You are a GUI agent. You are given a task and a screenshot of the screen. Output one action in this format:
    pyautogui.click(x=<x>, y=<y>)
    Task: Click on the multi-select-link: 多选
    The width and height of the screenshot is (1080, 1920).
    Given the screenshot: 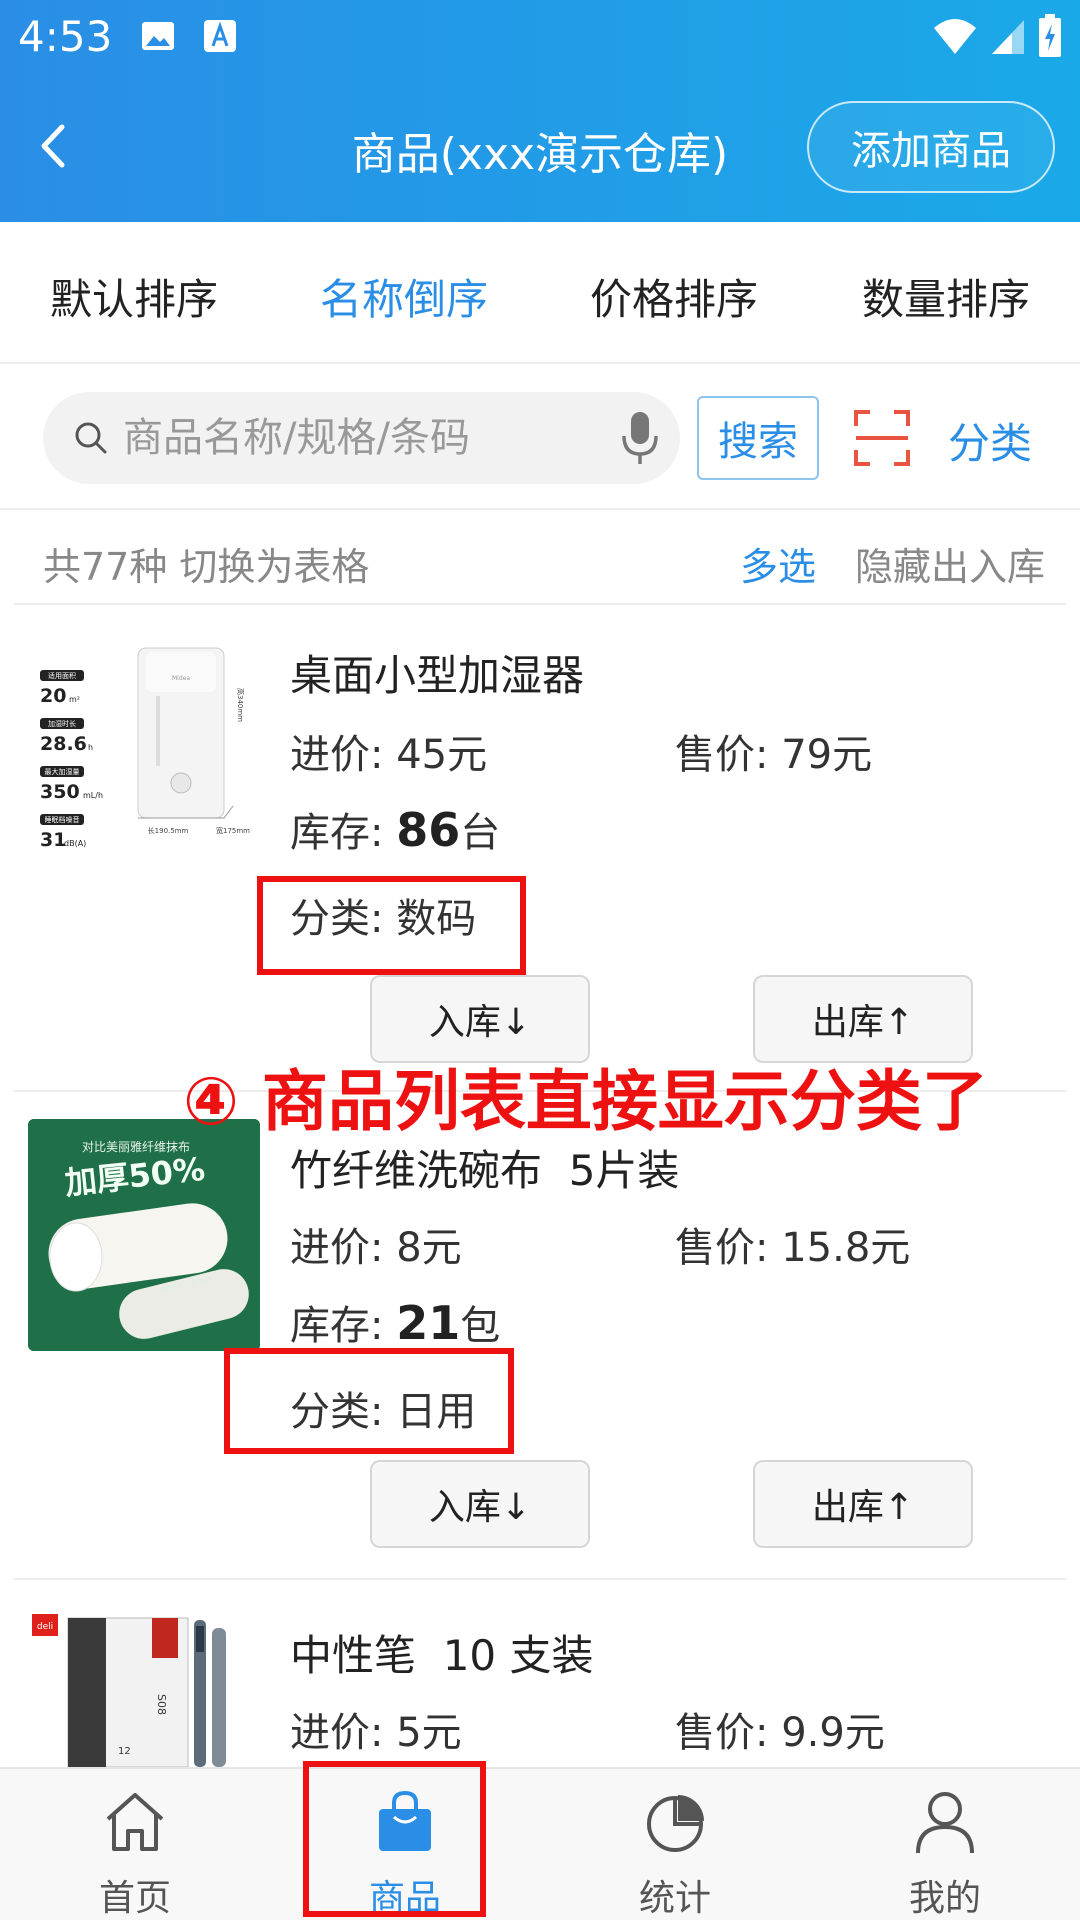 What is the action you would take?
    pyautogui.click(x=778, y=563)
    